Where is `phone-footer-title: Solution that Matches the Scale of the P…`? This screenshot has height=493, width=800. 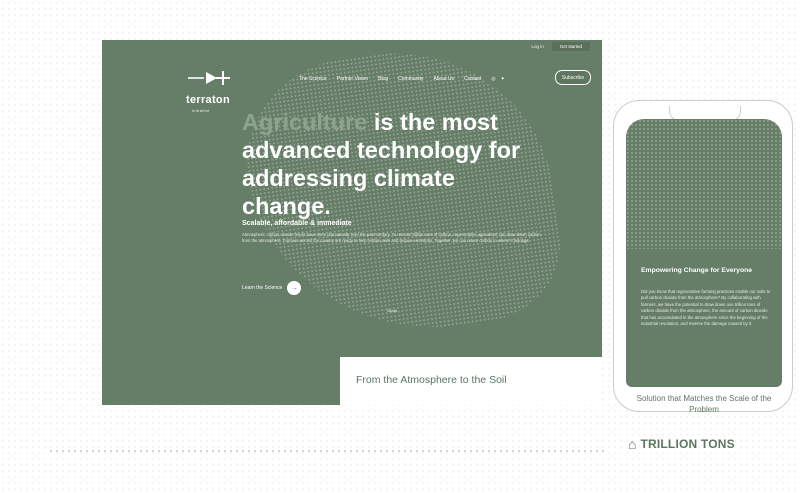 phone-footer-title: Solution that Matches the Scale of the P… is located at coordinates (704, 404).